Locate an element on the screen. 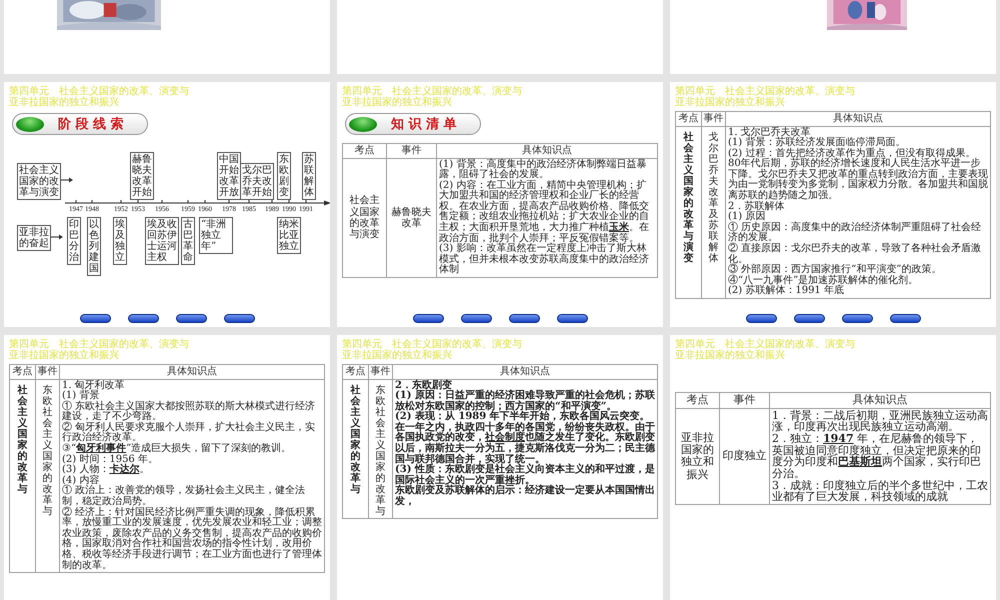 The image size is (1000, 600). event-box: 埃及收回苏伊士运河主权 is located at coordinates (162, 241).